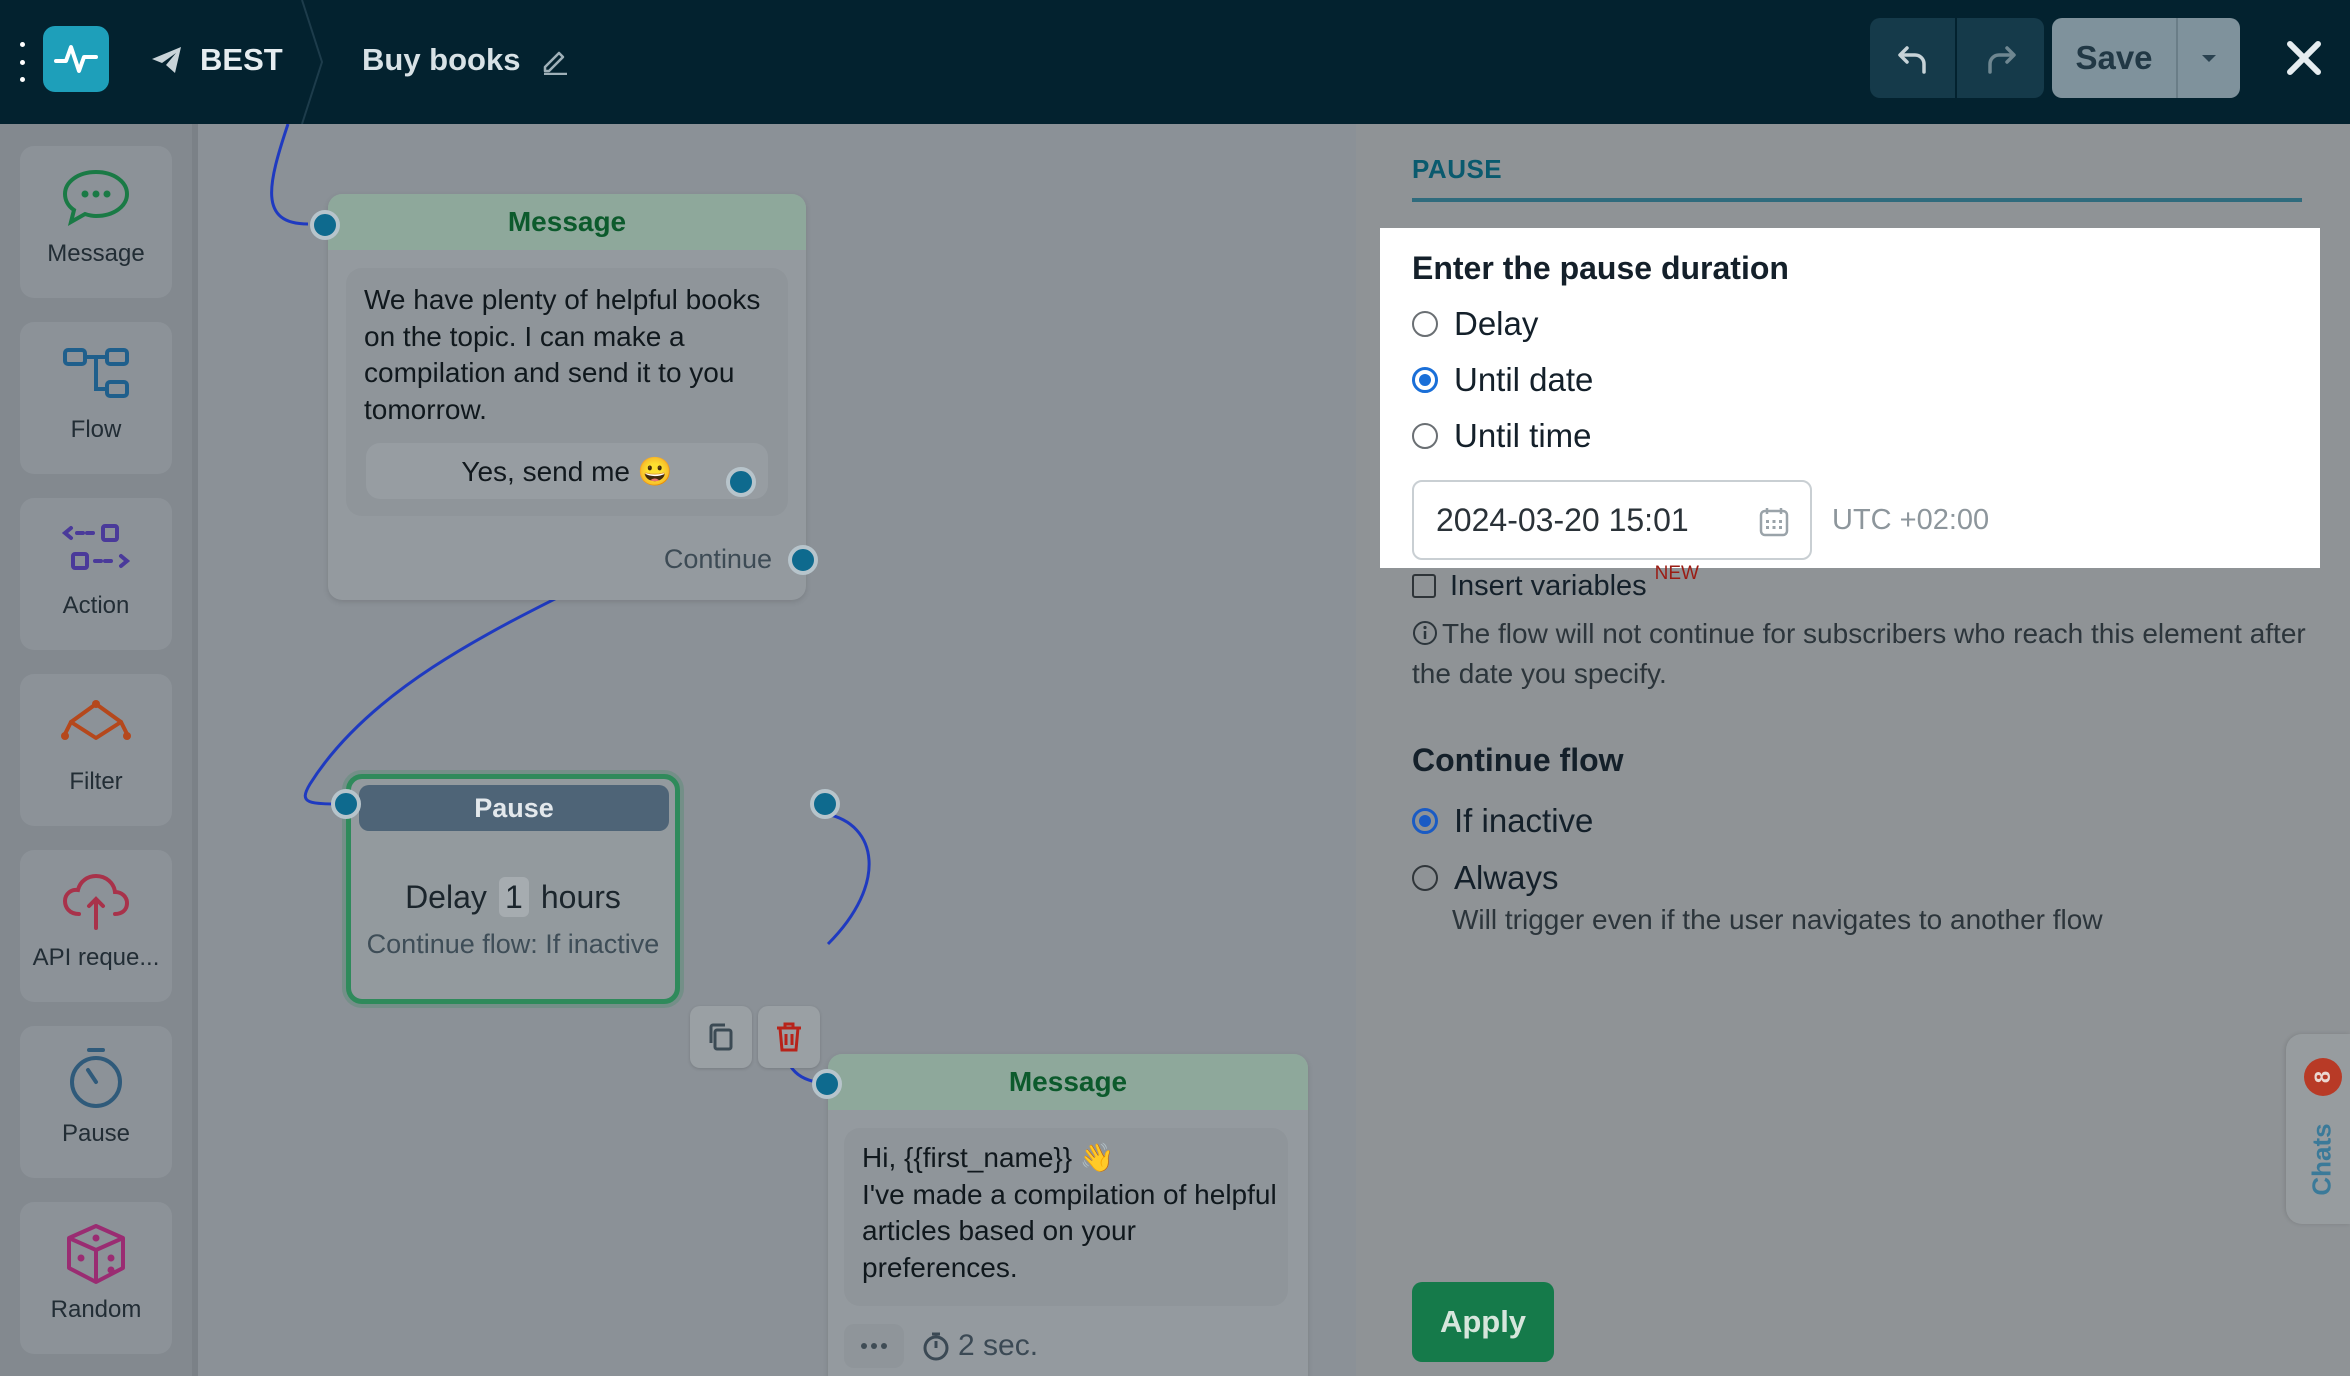  Describe the element at coordinates (580, 896) in the screenshot. I see `pause-unit: hours` at that location.